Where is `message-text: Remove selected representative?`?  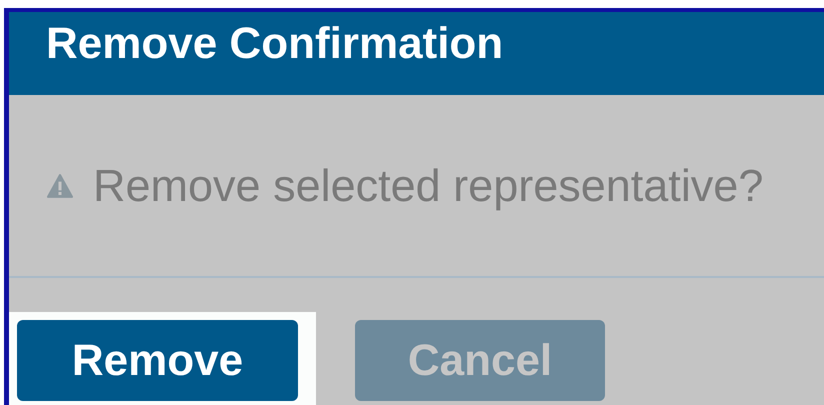 message-text: Remove selected representative? is located at coordinates (428, 186).